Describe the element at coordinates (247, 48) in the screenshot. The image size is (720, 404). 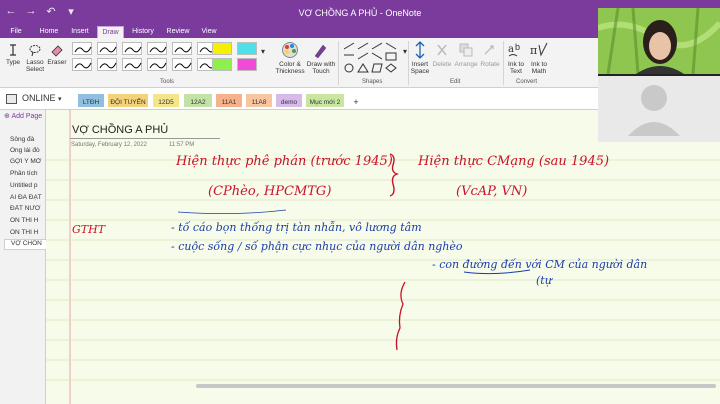
I see `highlighter-cyan` at that location.